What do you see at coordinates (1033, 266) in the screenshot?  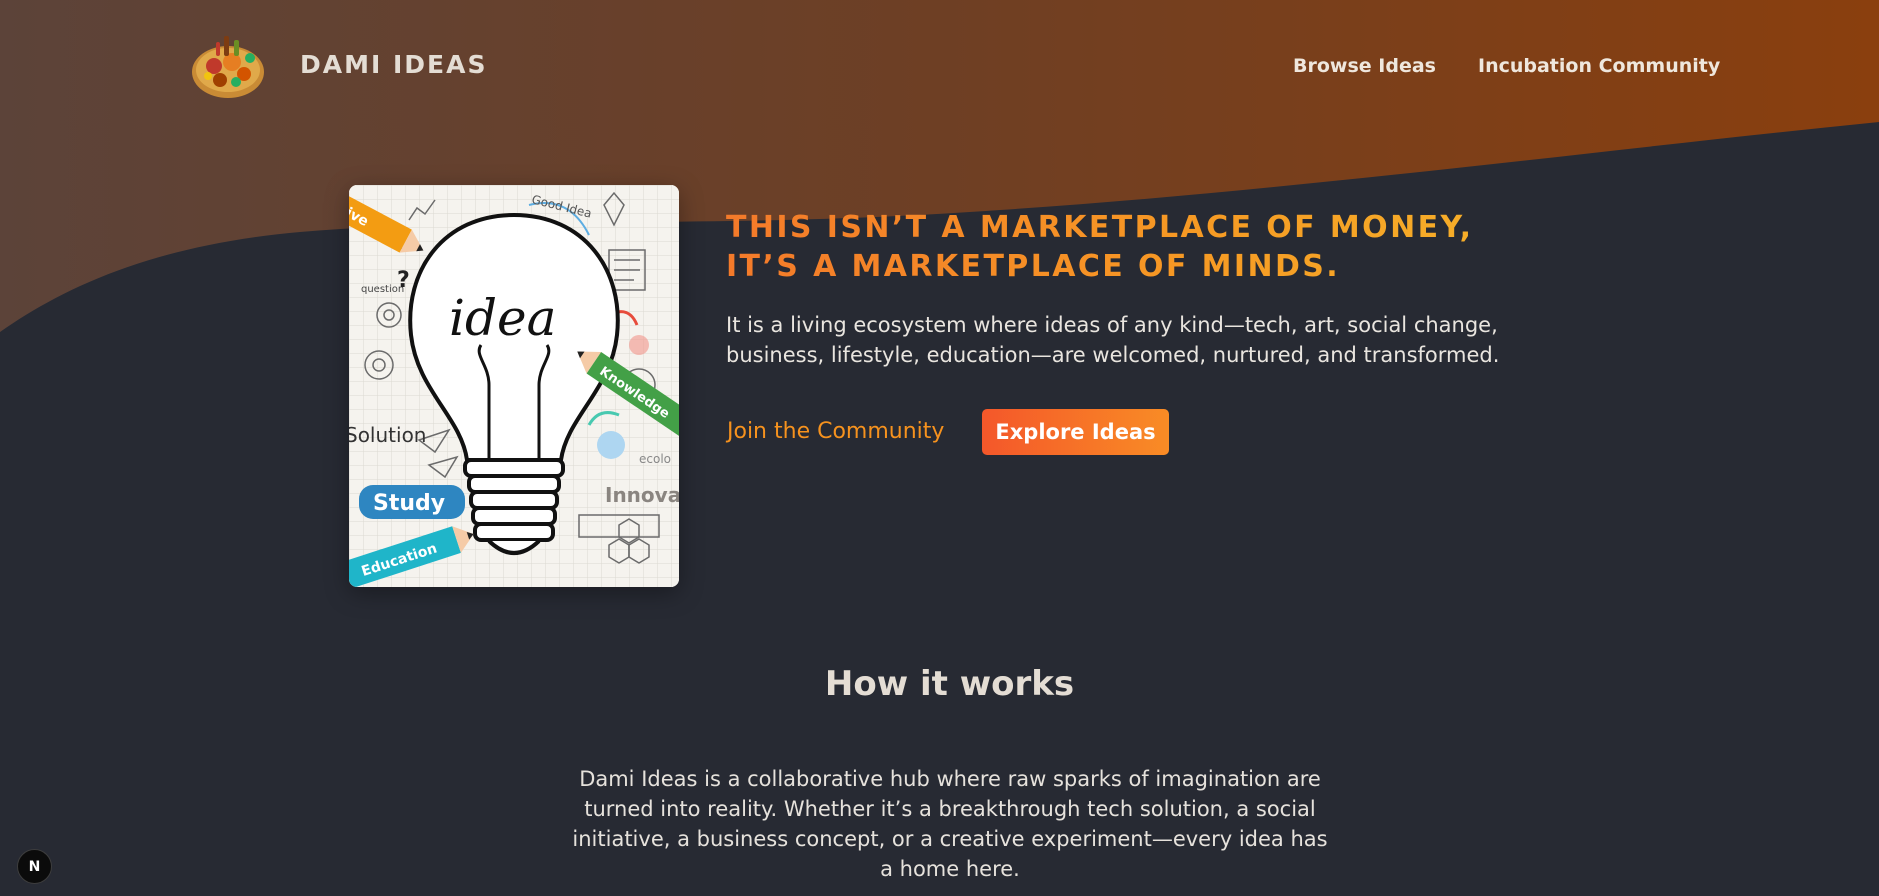 I see `hero-headline-line-2: IT’S A MARKETPLACE OF MINDS.` at bounding box center [1033, 266].